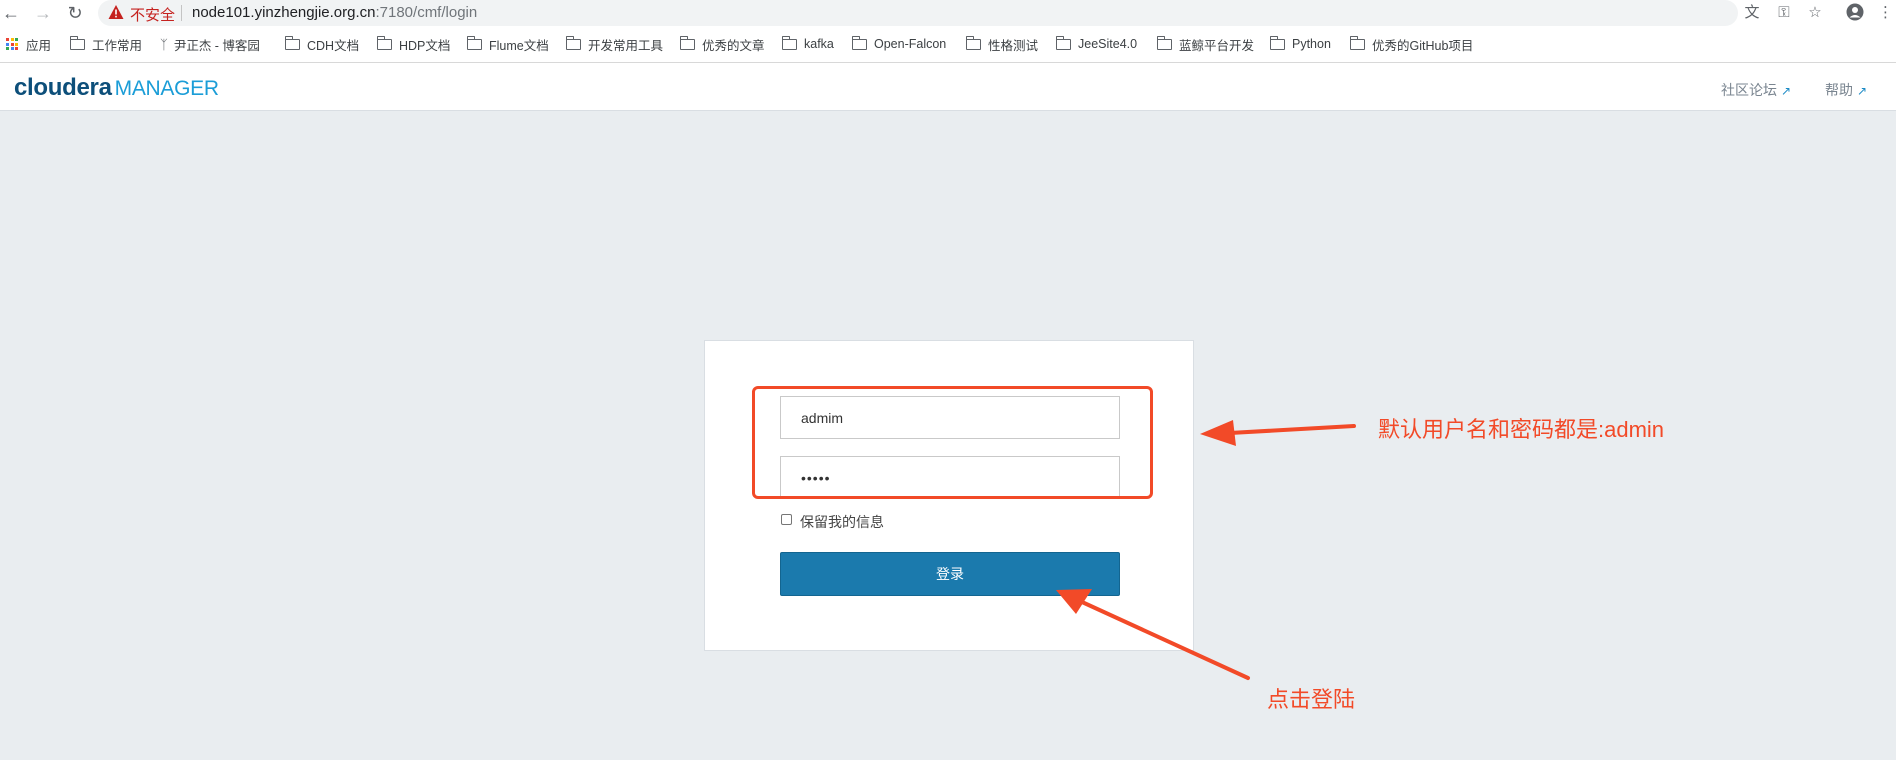 The width and height of the screenshot is (1896, 760). Describe the element at coordinates (626, 45) in the screenshot. I see `bookmark-label: 开发常用工具` at that location.